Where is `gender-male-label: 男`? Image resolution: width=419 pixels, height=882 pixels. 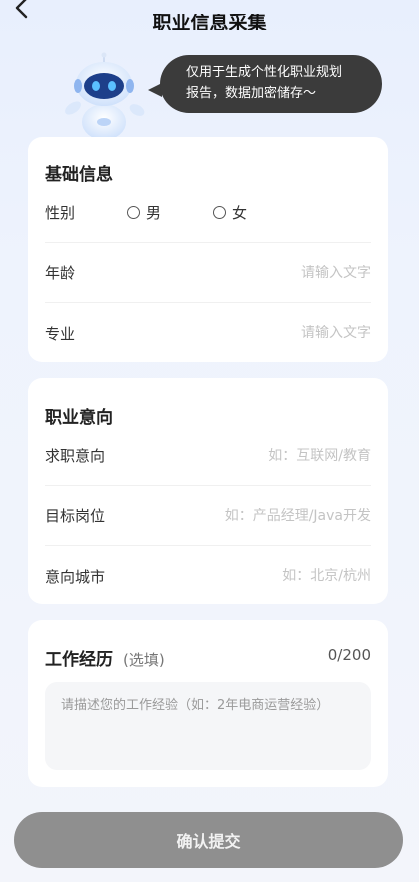
gender-male-label: 男 is located at coordinates (154, 213).